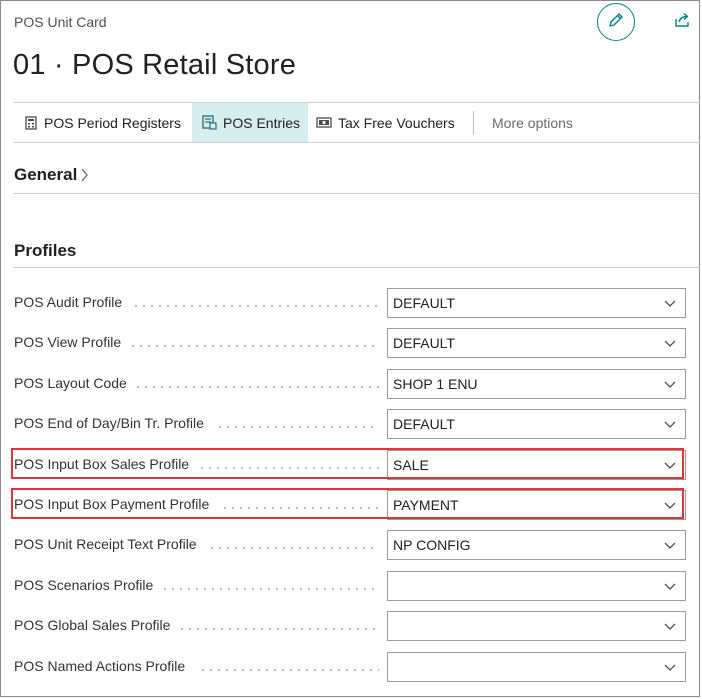  I want to click on section-profiles-header: Profiles, so click(45, 251).